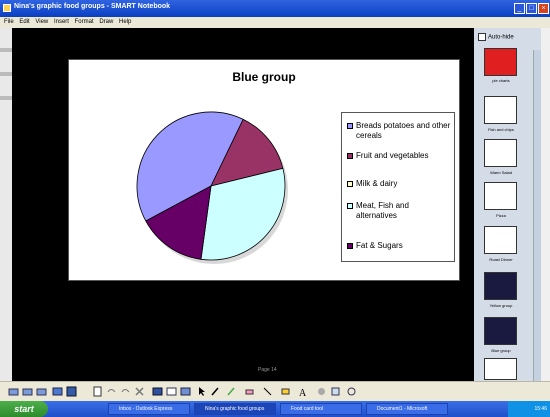  I want to click on start-button: start, so click(24, 409).